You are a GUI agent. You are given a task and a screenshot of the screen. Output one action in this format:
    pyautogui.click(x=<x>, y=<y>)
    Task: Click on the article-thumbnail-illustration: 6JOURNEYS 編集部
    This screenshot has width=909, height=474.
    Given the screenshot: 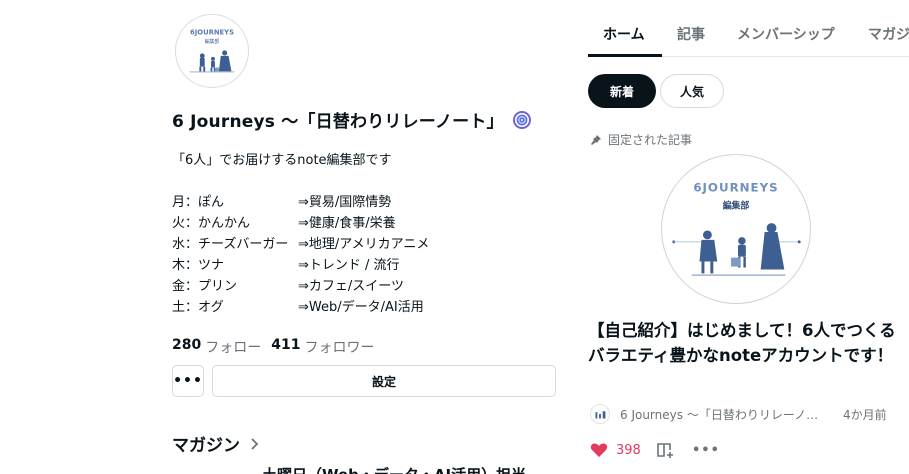 What is the action you would take?
    pyautogui.click(x=736, y=228)
    